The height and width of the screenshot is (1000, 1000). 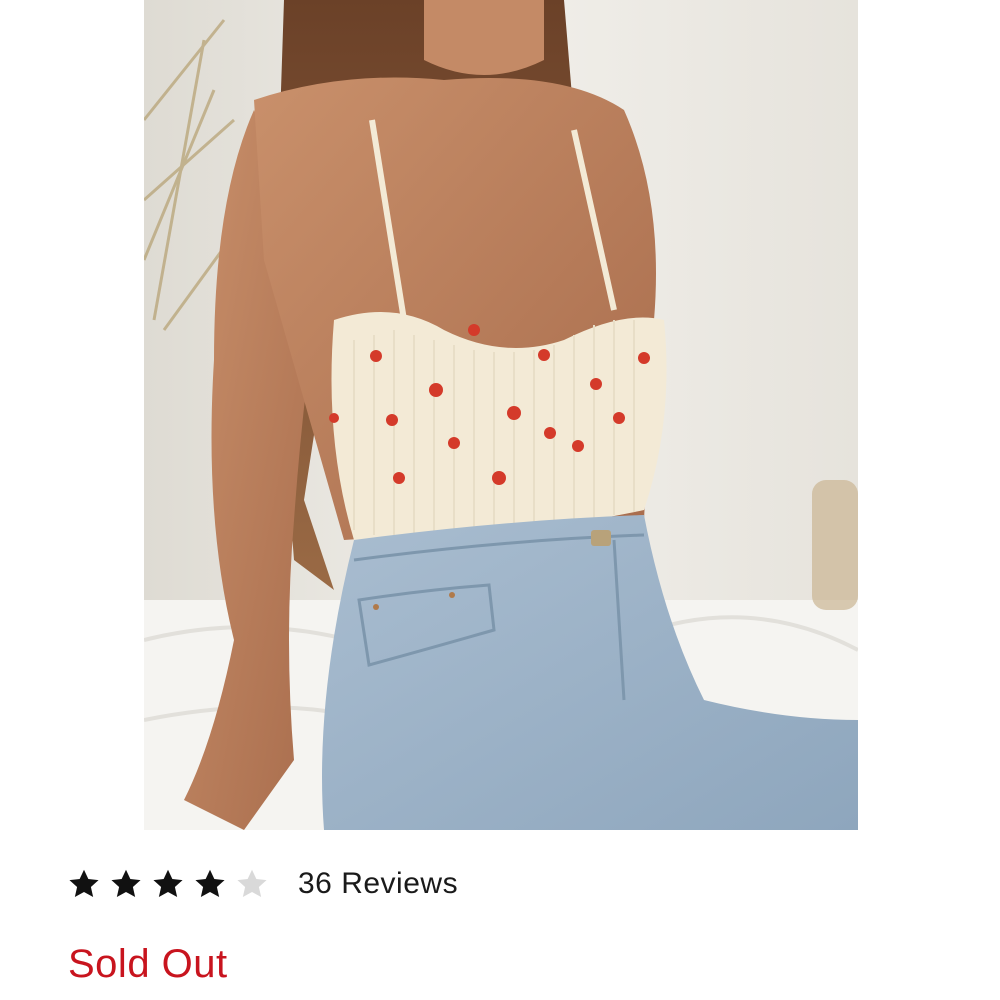 I want to click on rating-row: 36 Reviews, so click(x=262, y=884).